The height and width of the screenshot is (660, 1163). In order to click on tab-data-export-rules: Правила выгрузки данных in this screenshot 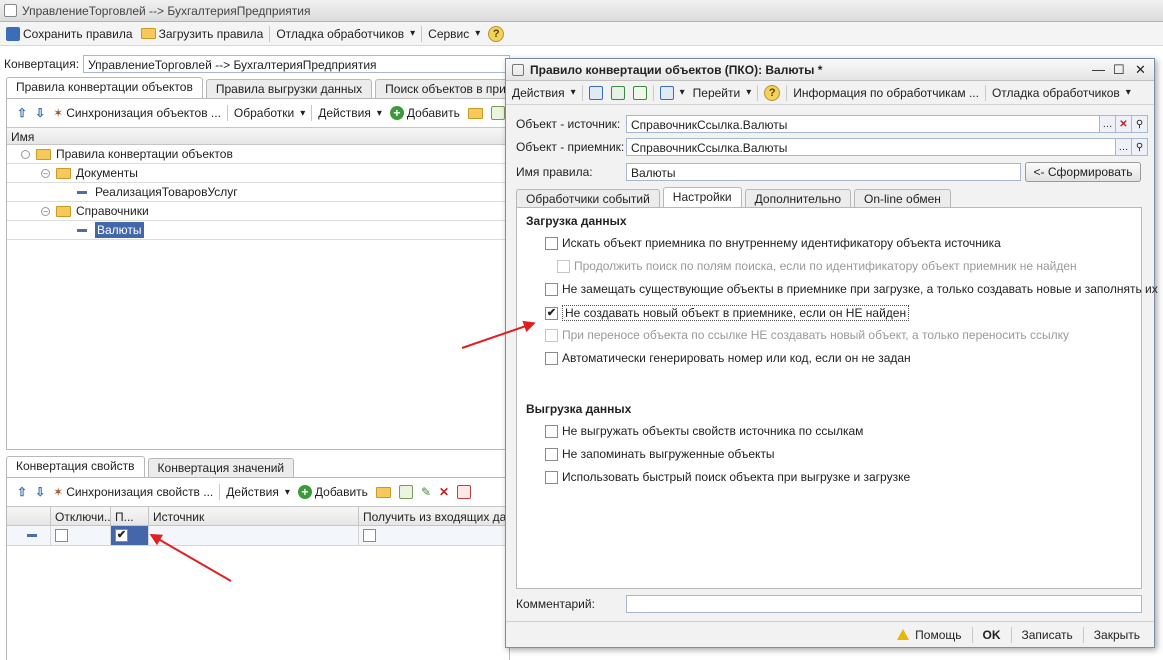, I will do `click(289, 88)`.